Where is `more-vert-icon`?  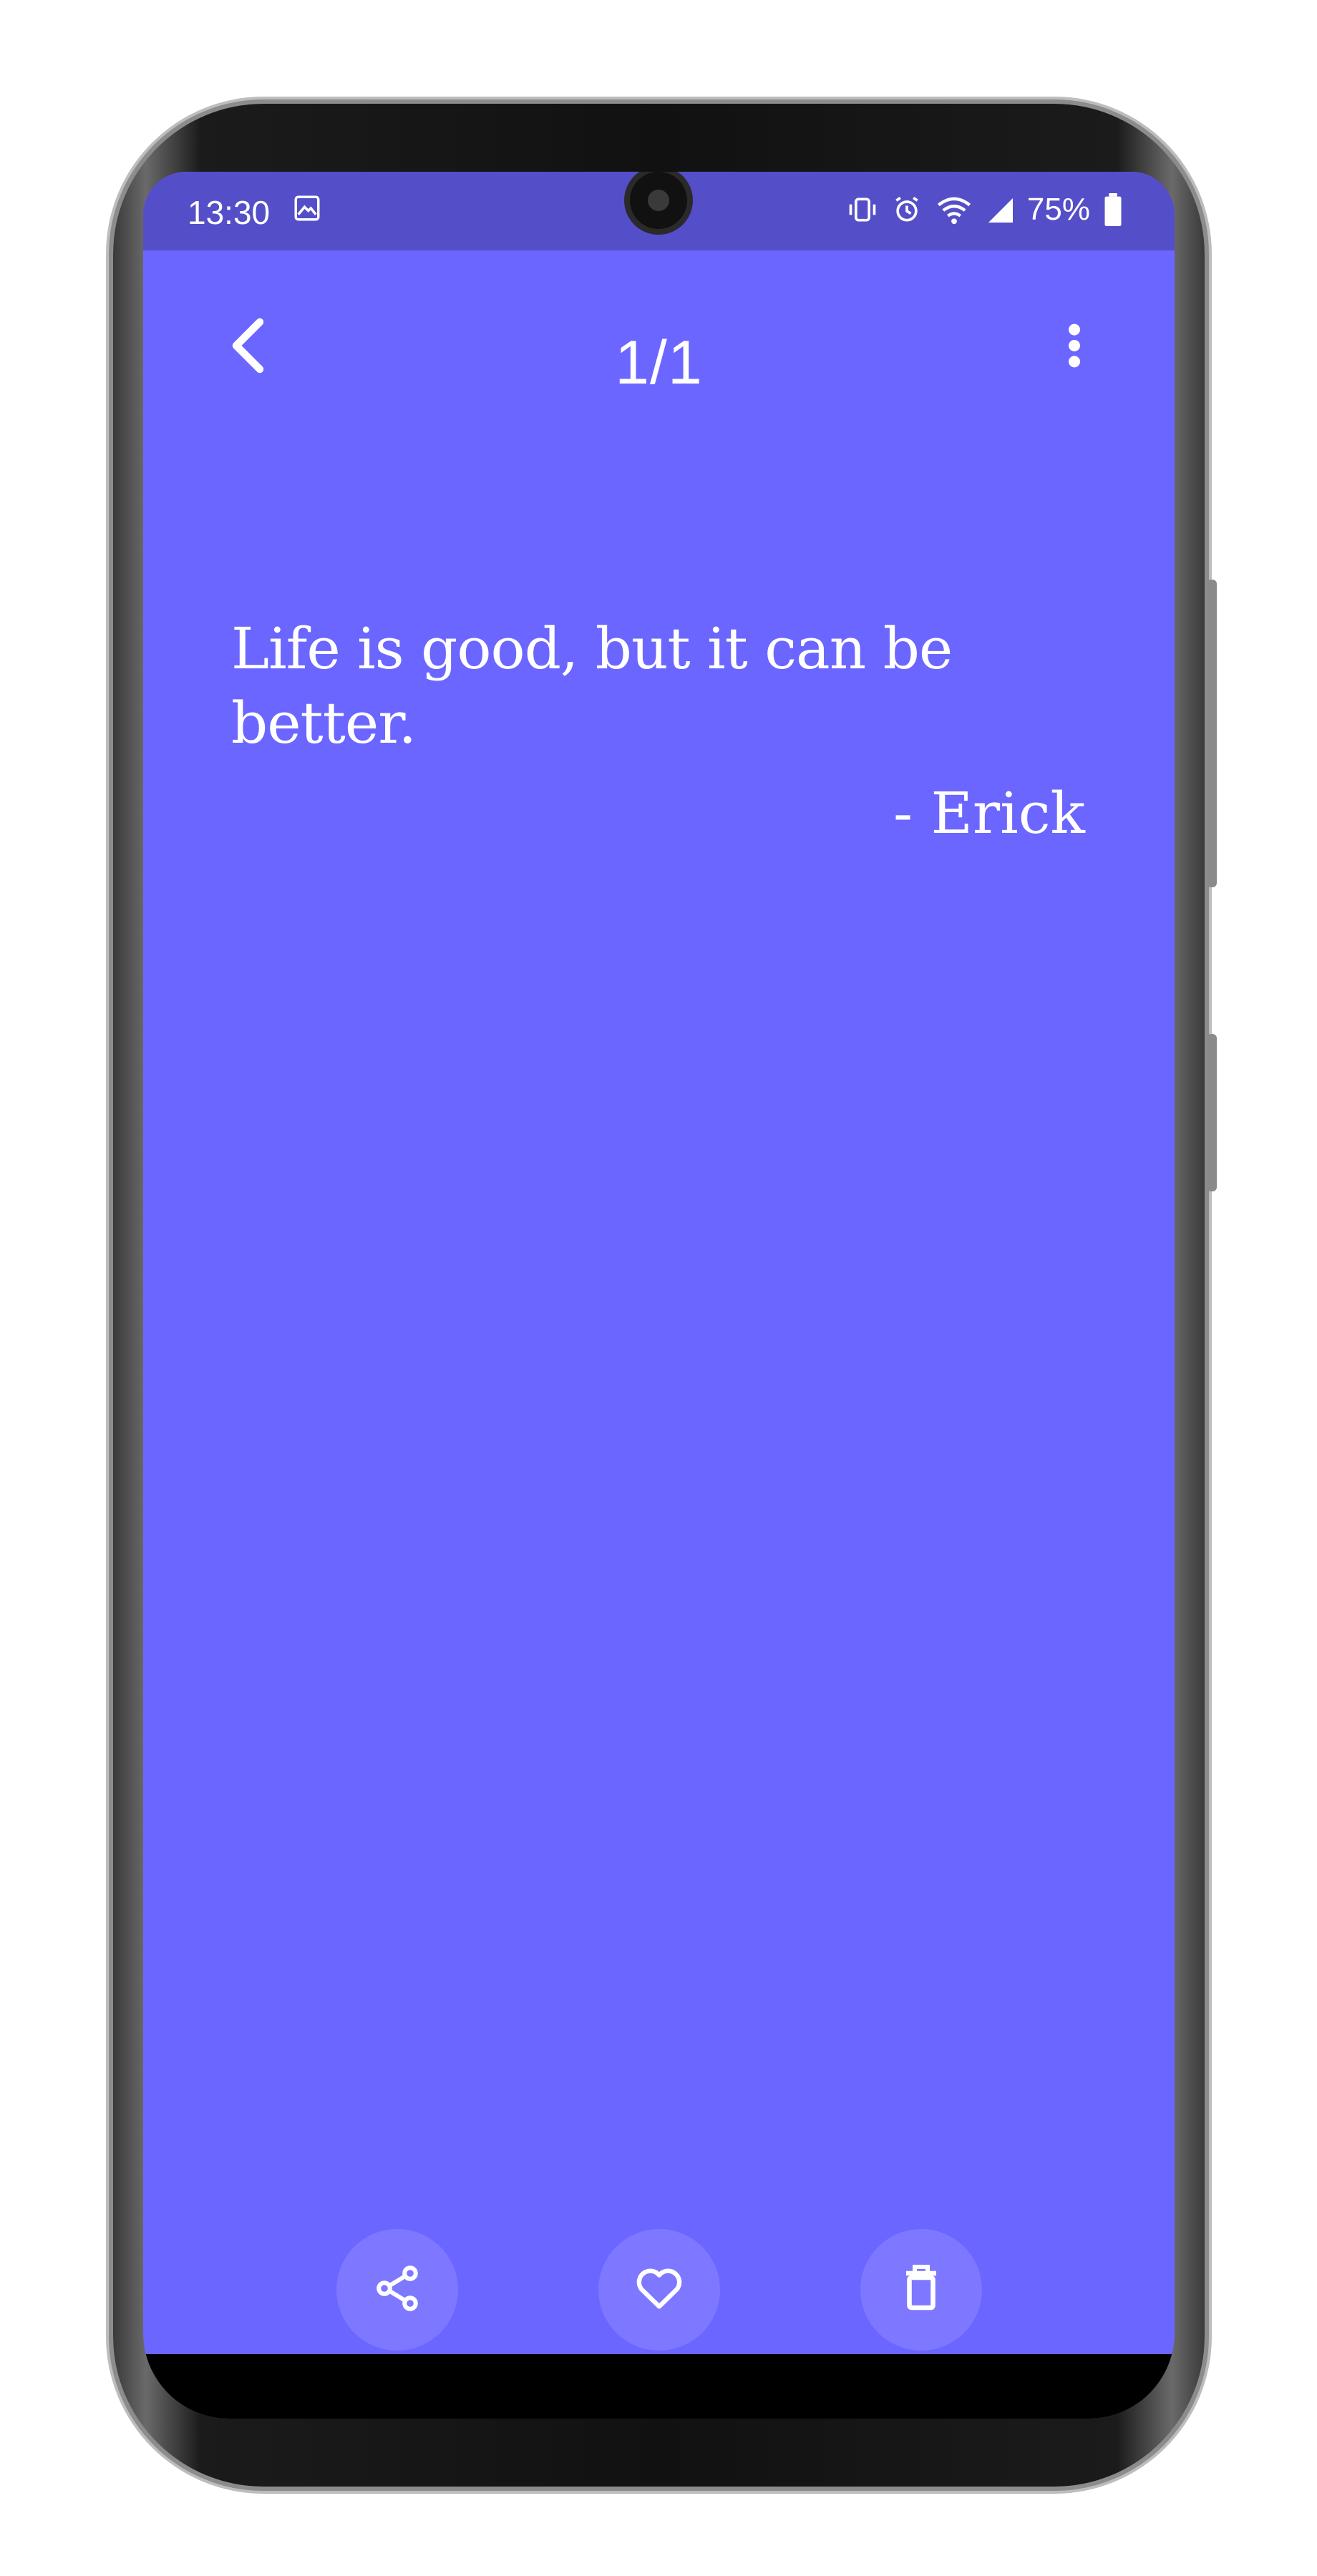
more-vert-icon is located at coordinates (1074, 347).